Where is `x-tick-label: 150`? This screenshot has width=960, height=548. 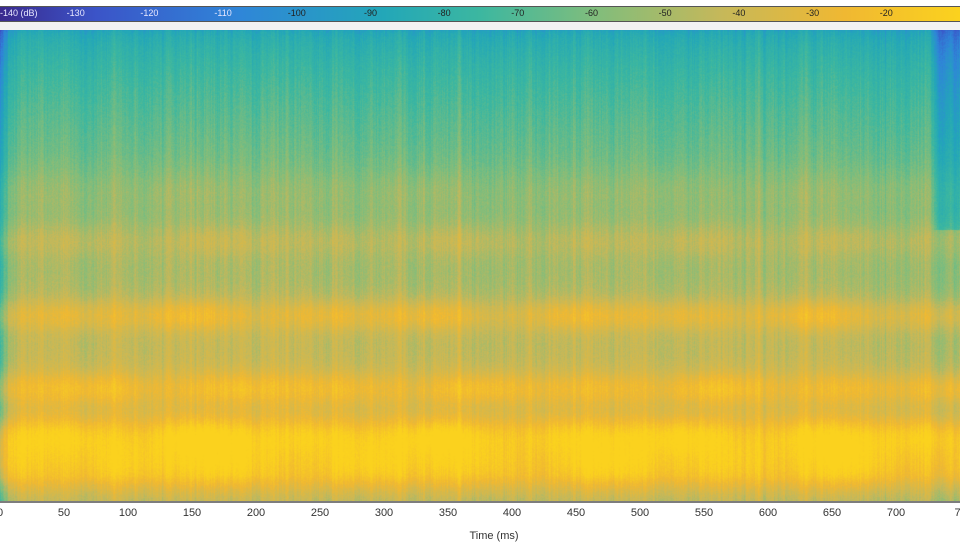 x-tick-label: 150 is located at coordinates (192, 513).